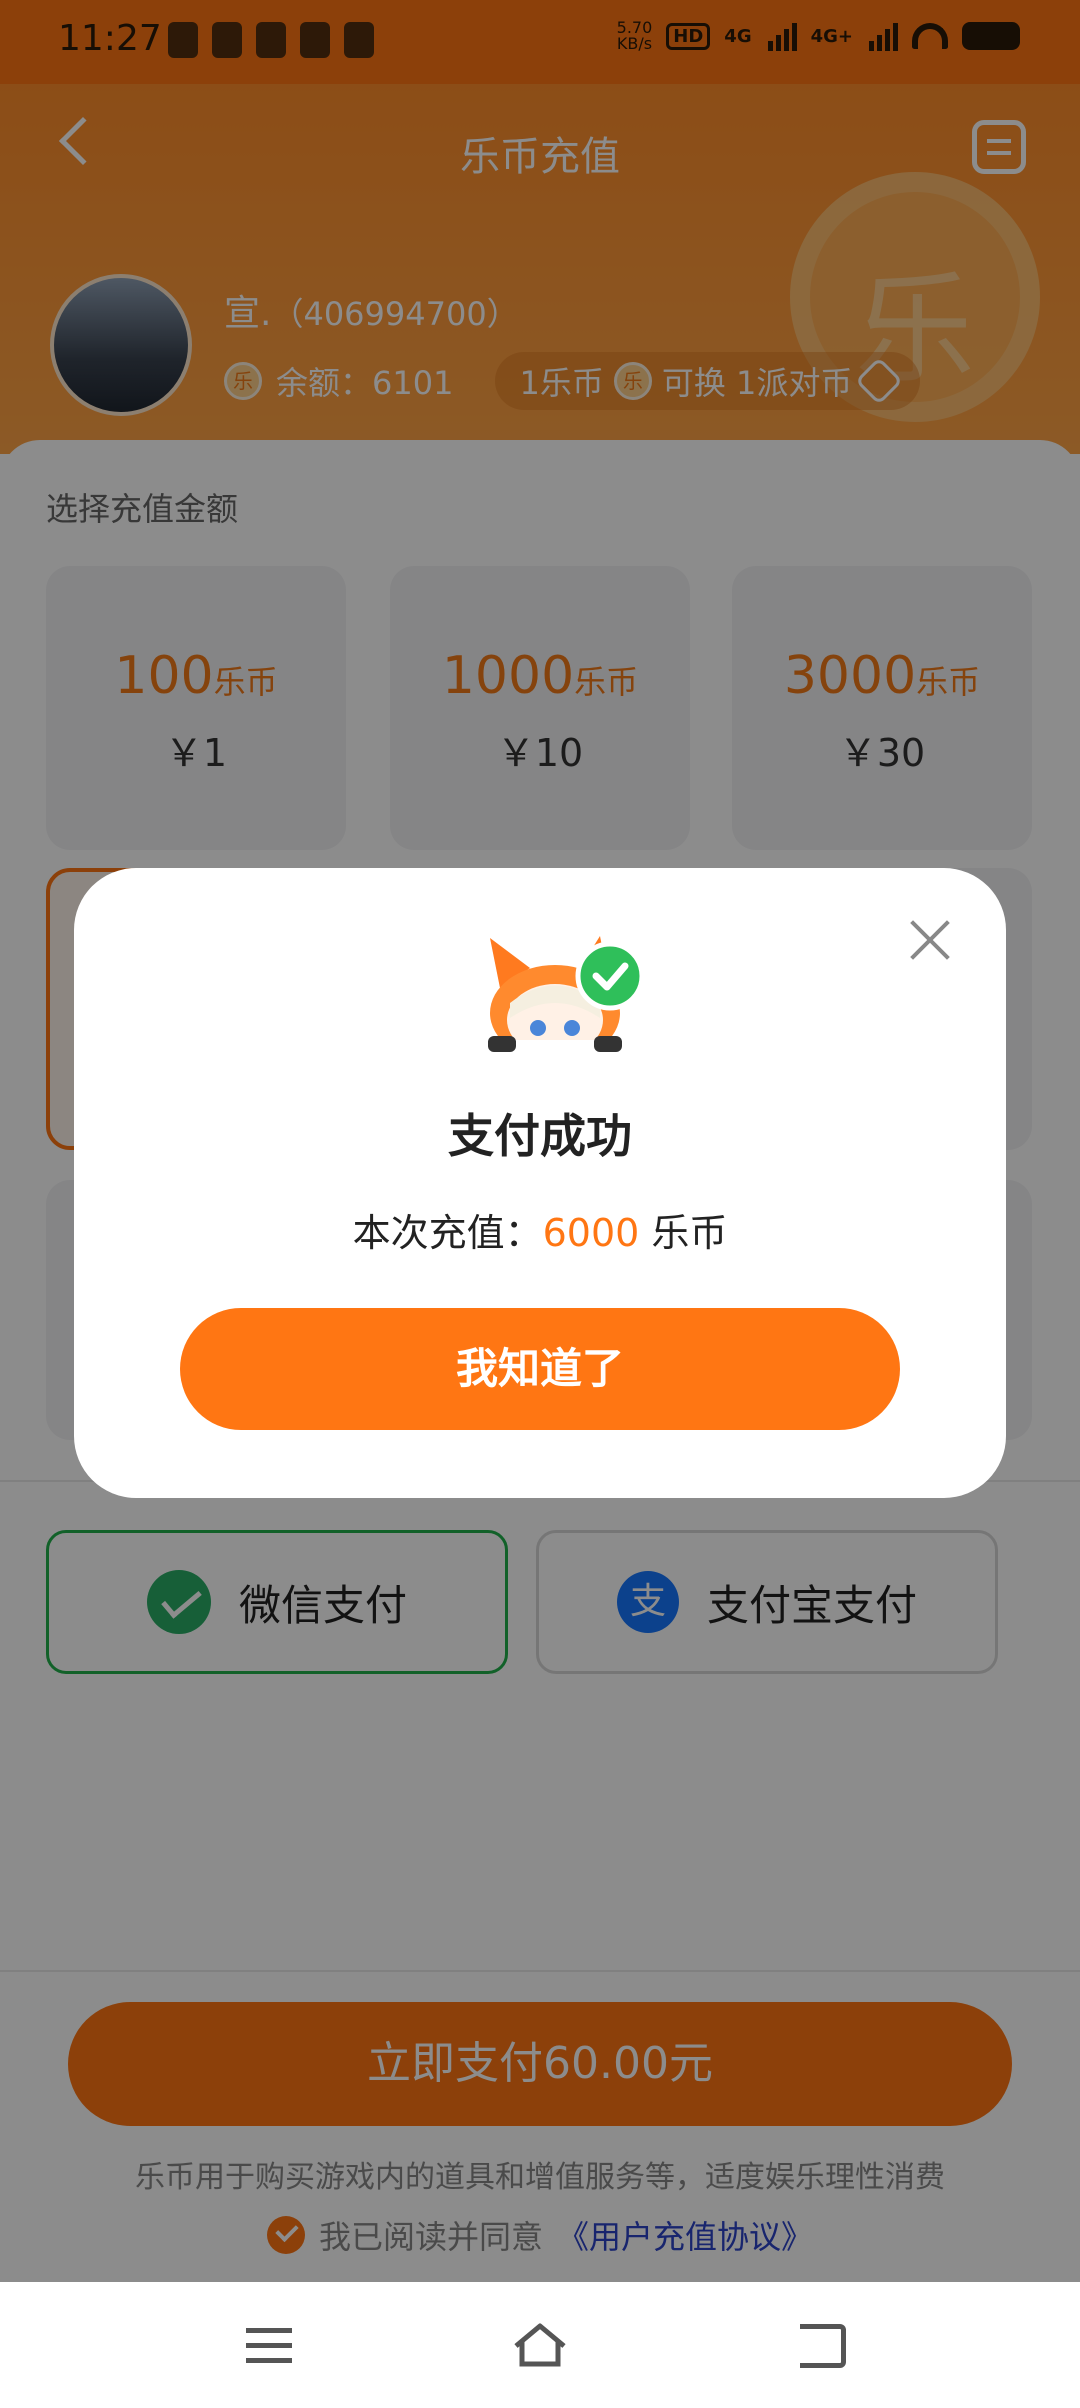 Image resolution: width=1080 pixels, height=2408 pixels. I want to click on mascot-success-icon, so click(555, 997).